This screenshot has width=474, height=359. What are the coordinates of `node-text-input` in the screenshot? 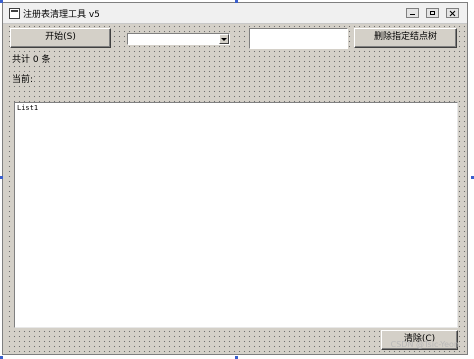 It's located at (298, 38).